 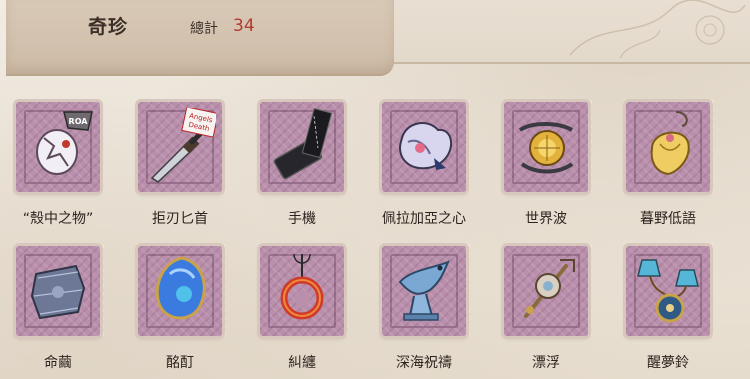 What do you see at coordinates (200, 38) in the screenshot?
I see `header-tab` at bounding box center [200, 38].